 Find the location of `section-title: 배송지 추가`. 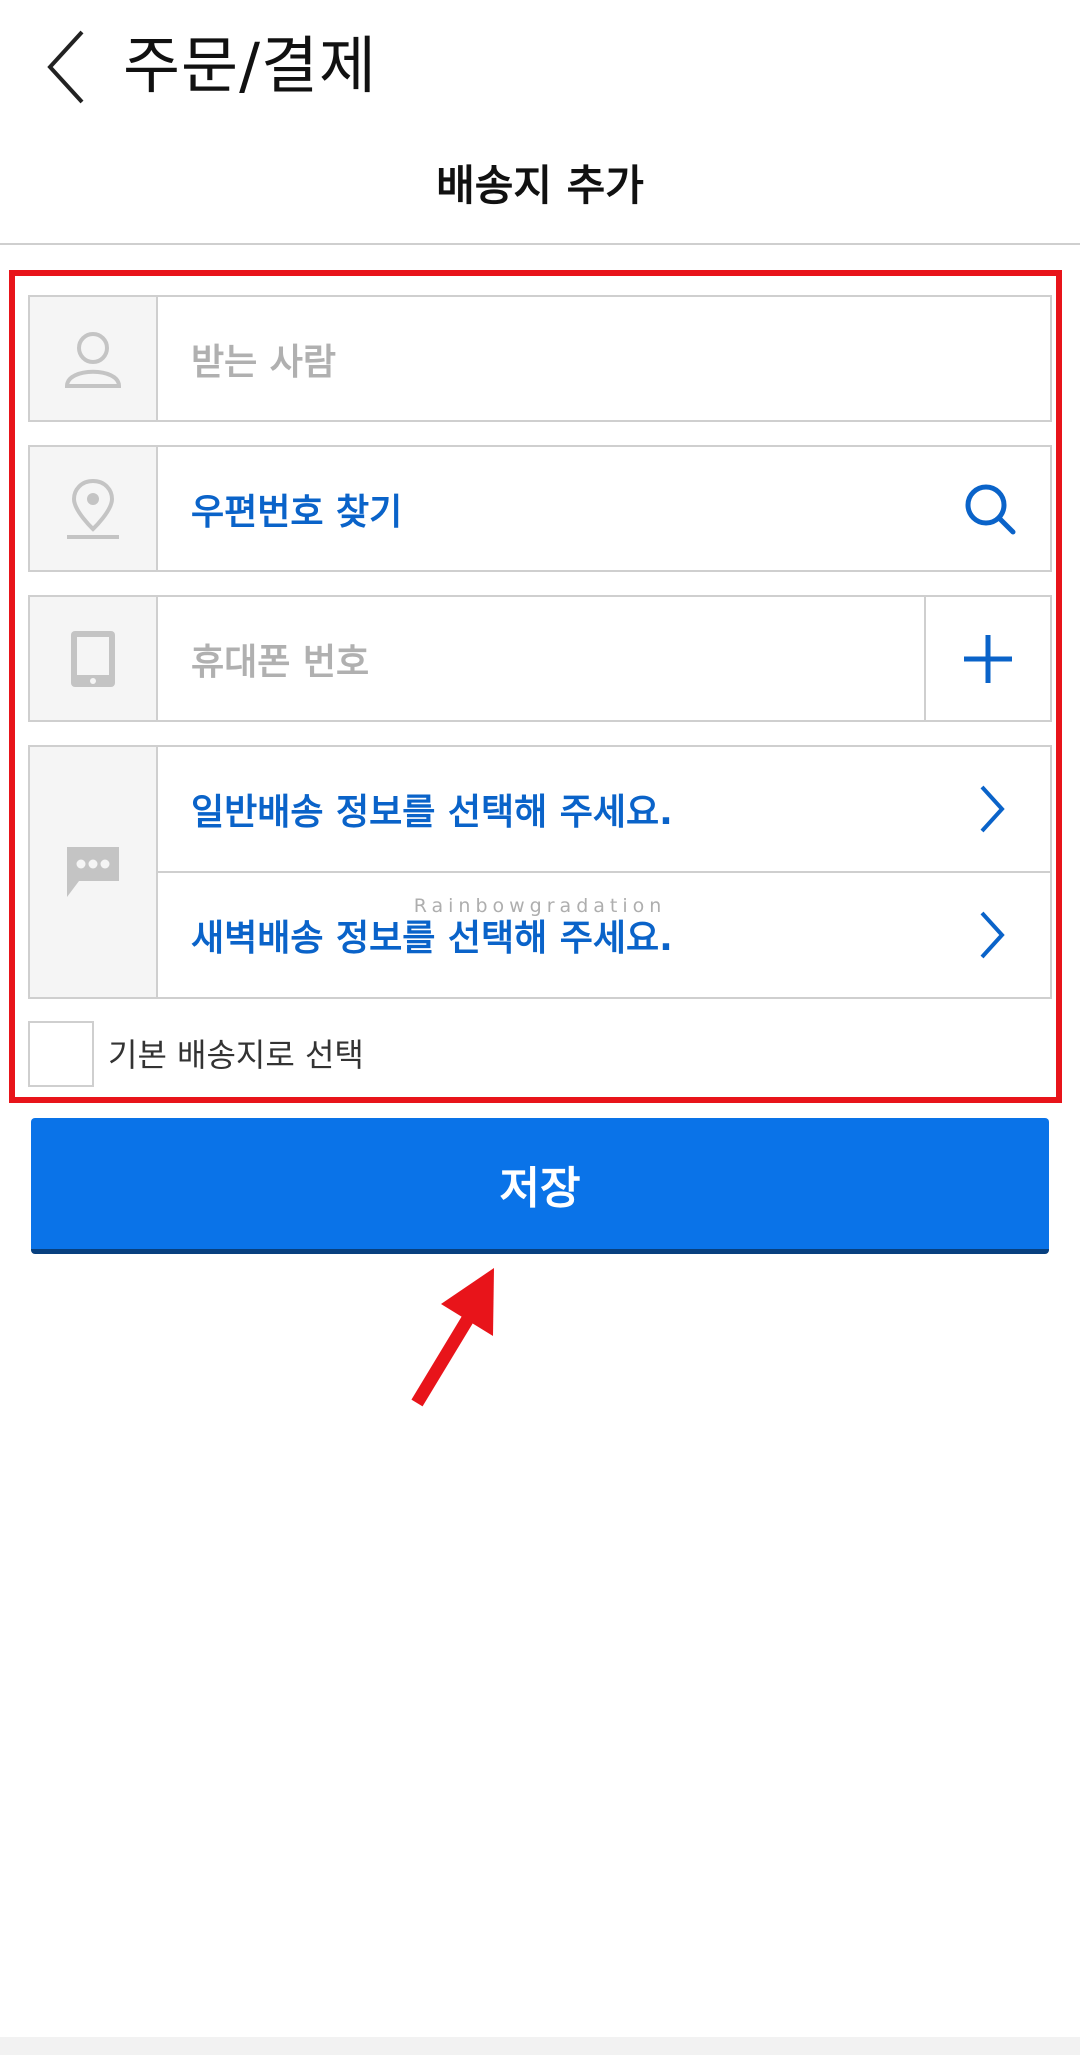

section-title: 배송지 추가 is located at coordinates (540, 185).